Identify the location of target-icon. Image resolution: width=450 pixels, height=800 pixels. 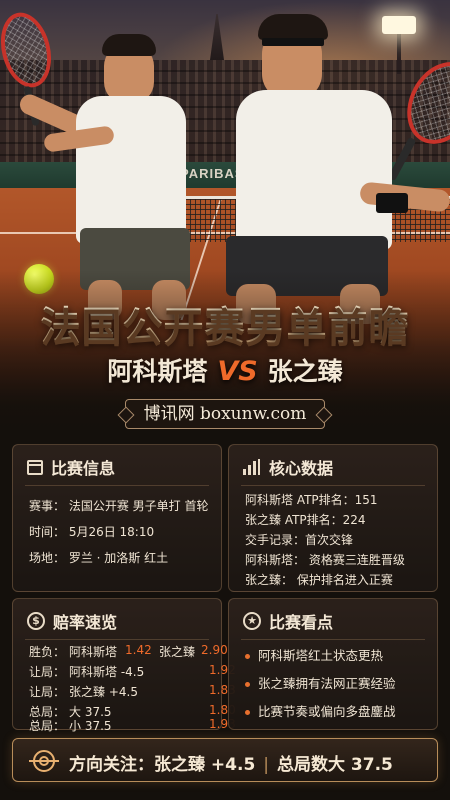
(44, 761).